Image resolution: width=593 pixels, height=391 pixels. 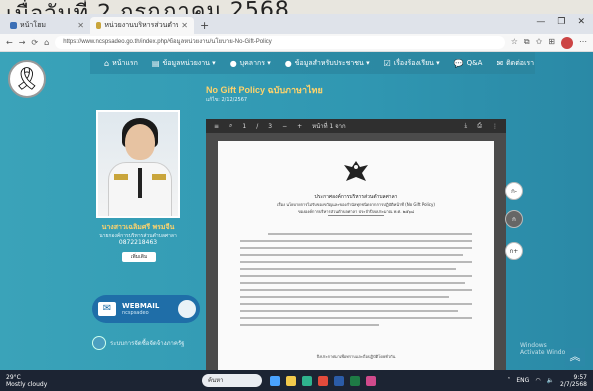 I want to click on document-heading: ประกาศองค์การบริหารส่วนตำบลศาลา, so click(x=356, y=197).